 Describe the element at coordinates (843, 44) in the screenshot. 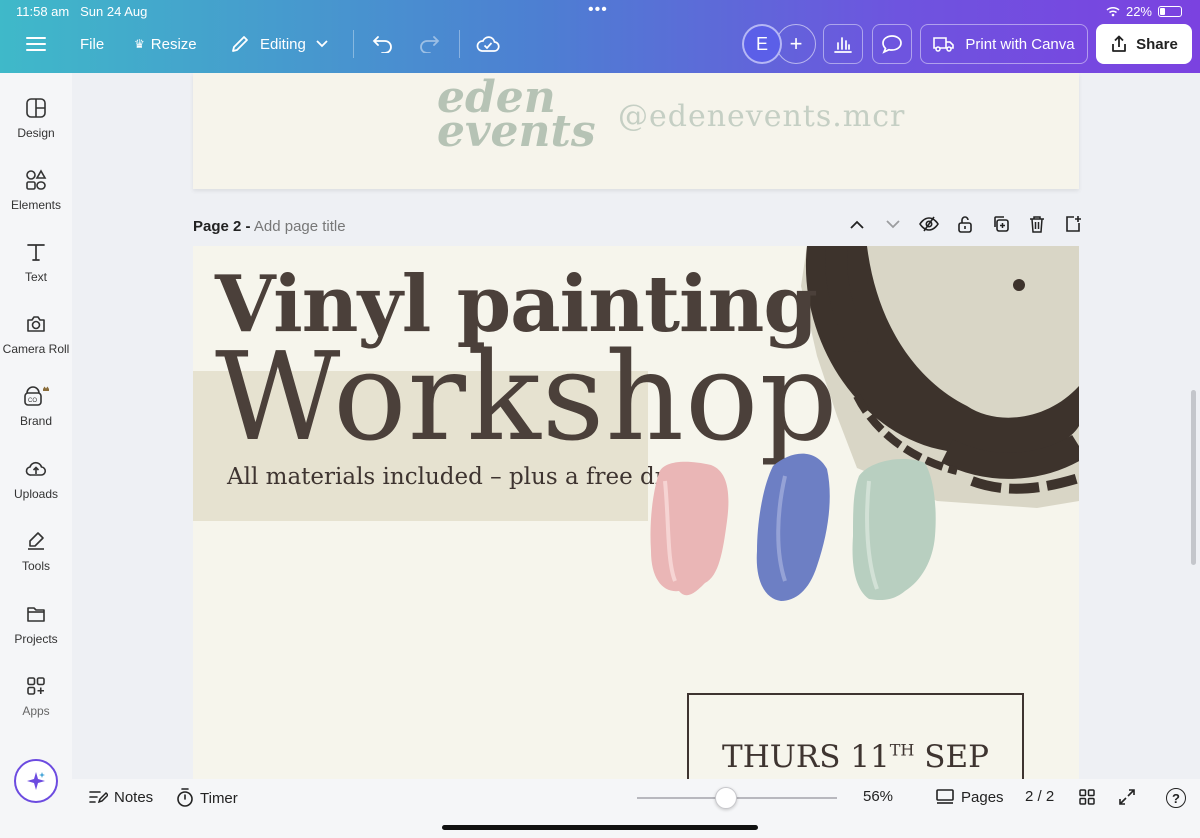

I see `insights-button` at that location.